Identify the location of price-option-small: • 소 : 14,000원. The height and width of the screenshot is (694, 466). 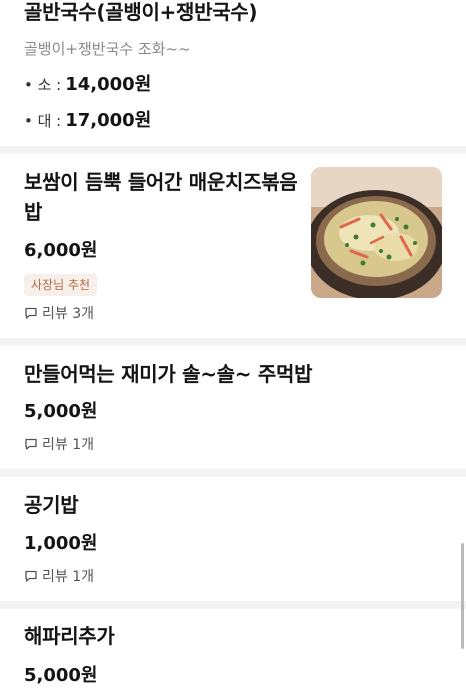
(87, 83).